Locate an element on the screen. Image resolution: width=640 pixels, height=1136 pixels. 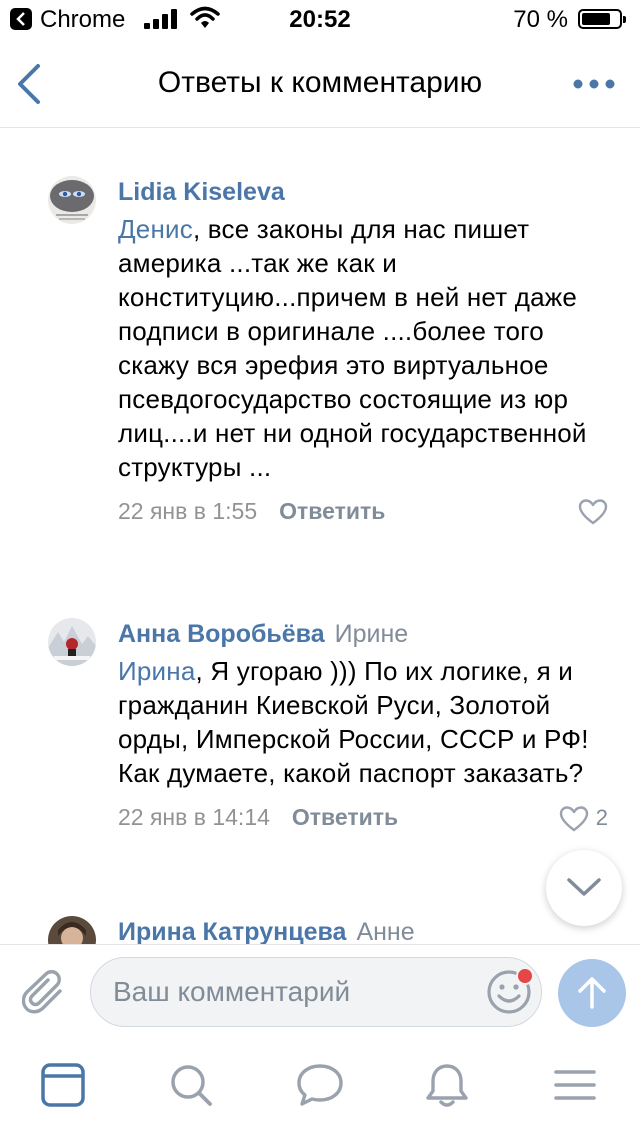
comment-item: Ирина Катрунцева Анне is located at coordinates (320, 930).